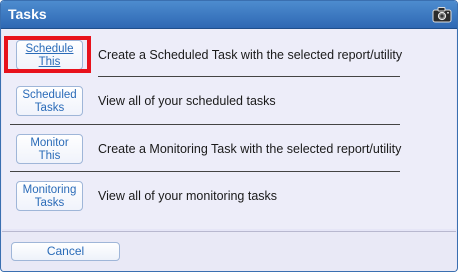 The width and height of the screenshot is (458, 272). Describe the element at coordinates (49, 190) in the screenshot. I see `button-label-line1: Monitoring` at that location.